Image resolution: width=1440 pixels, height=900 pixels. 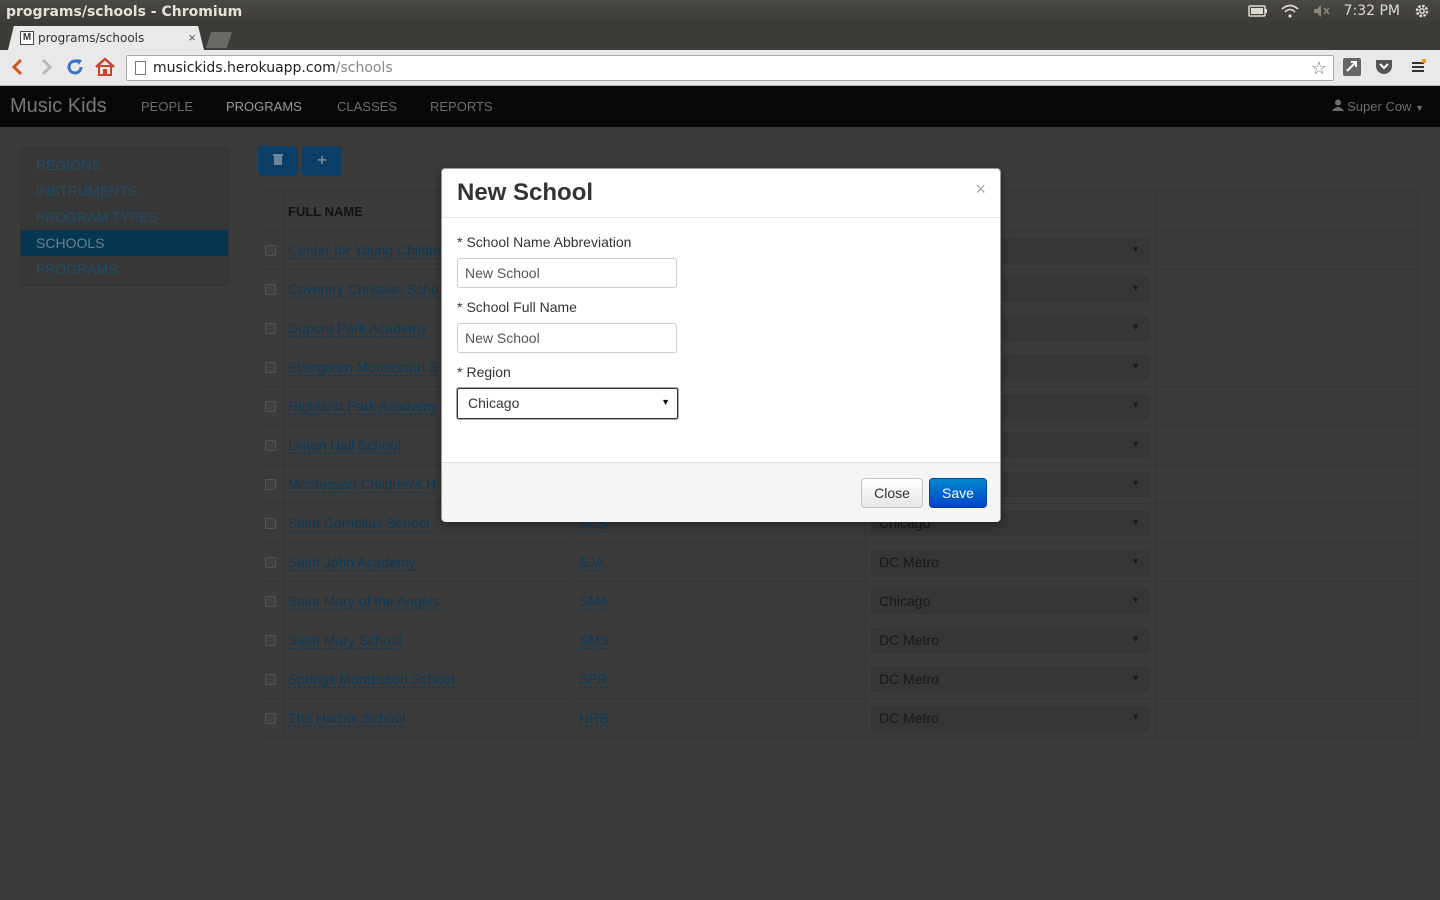 I want to click on tab-close-icon: ×, so click(x=192, y=37).